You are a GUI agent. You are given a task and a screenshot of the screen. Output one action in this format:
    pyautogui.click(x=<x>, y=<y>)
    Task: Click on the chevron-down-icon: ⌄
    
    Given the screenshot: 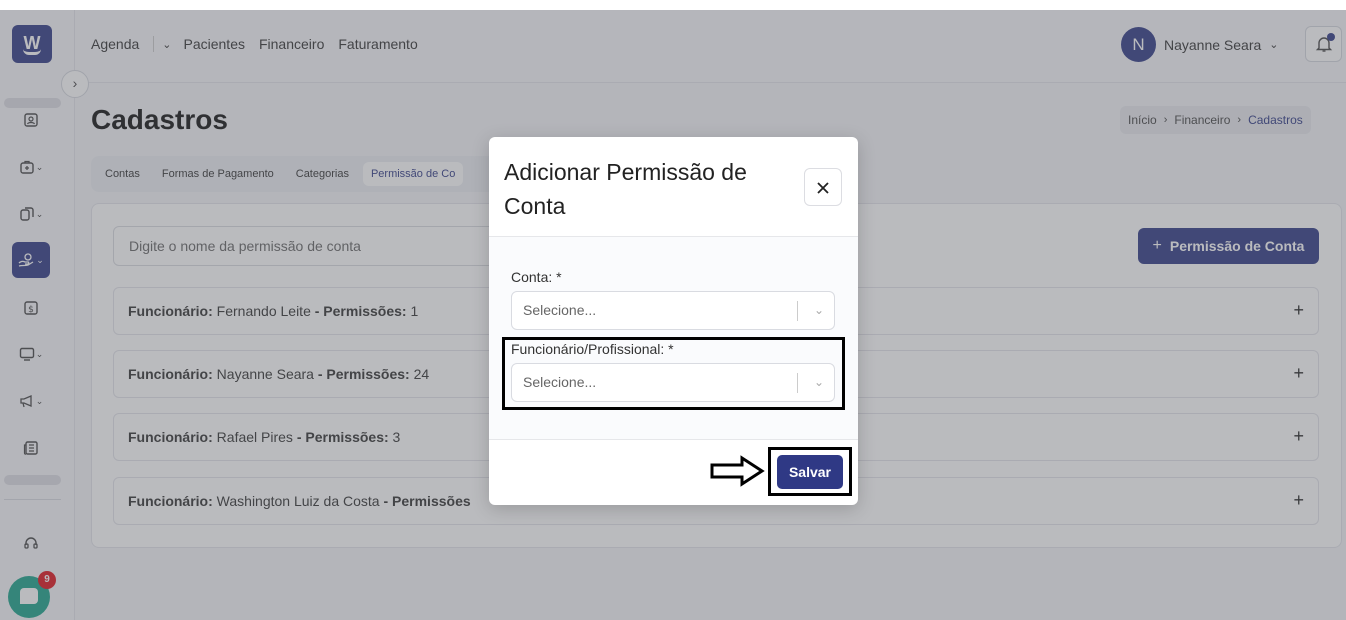 What is the action you would take?
    pyautogui.click(x=818, y=310)
    